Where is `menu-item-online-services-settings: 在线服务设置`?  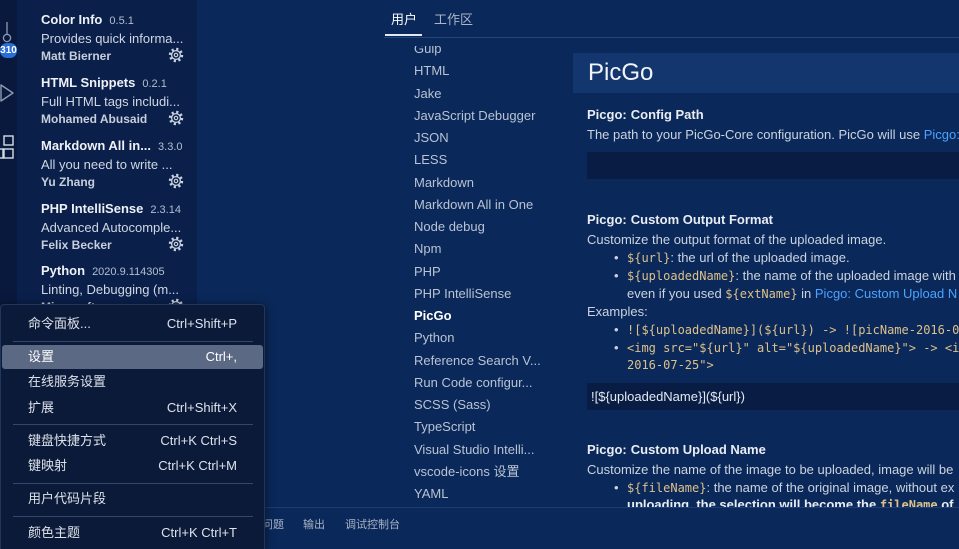
menu-item-online-services-settings: 在线服务设置 is located at coordinates (132, 382).